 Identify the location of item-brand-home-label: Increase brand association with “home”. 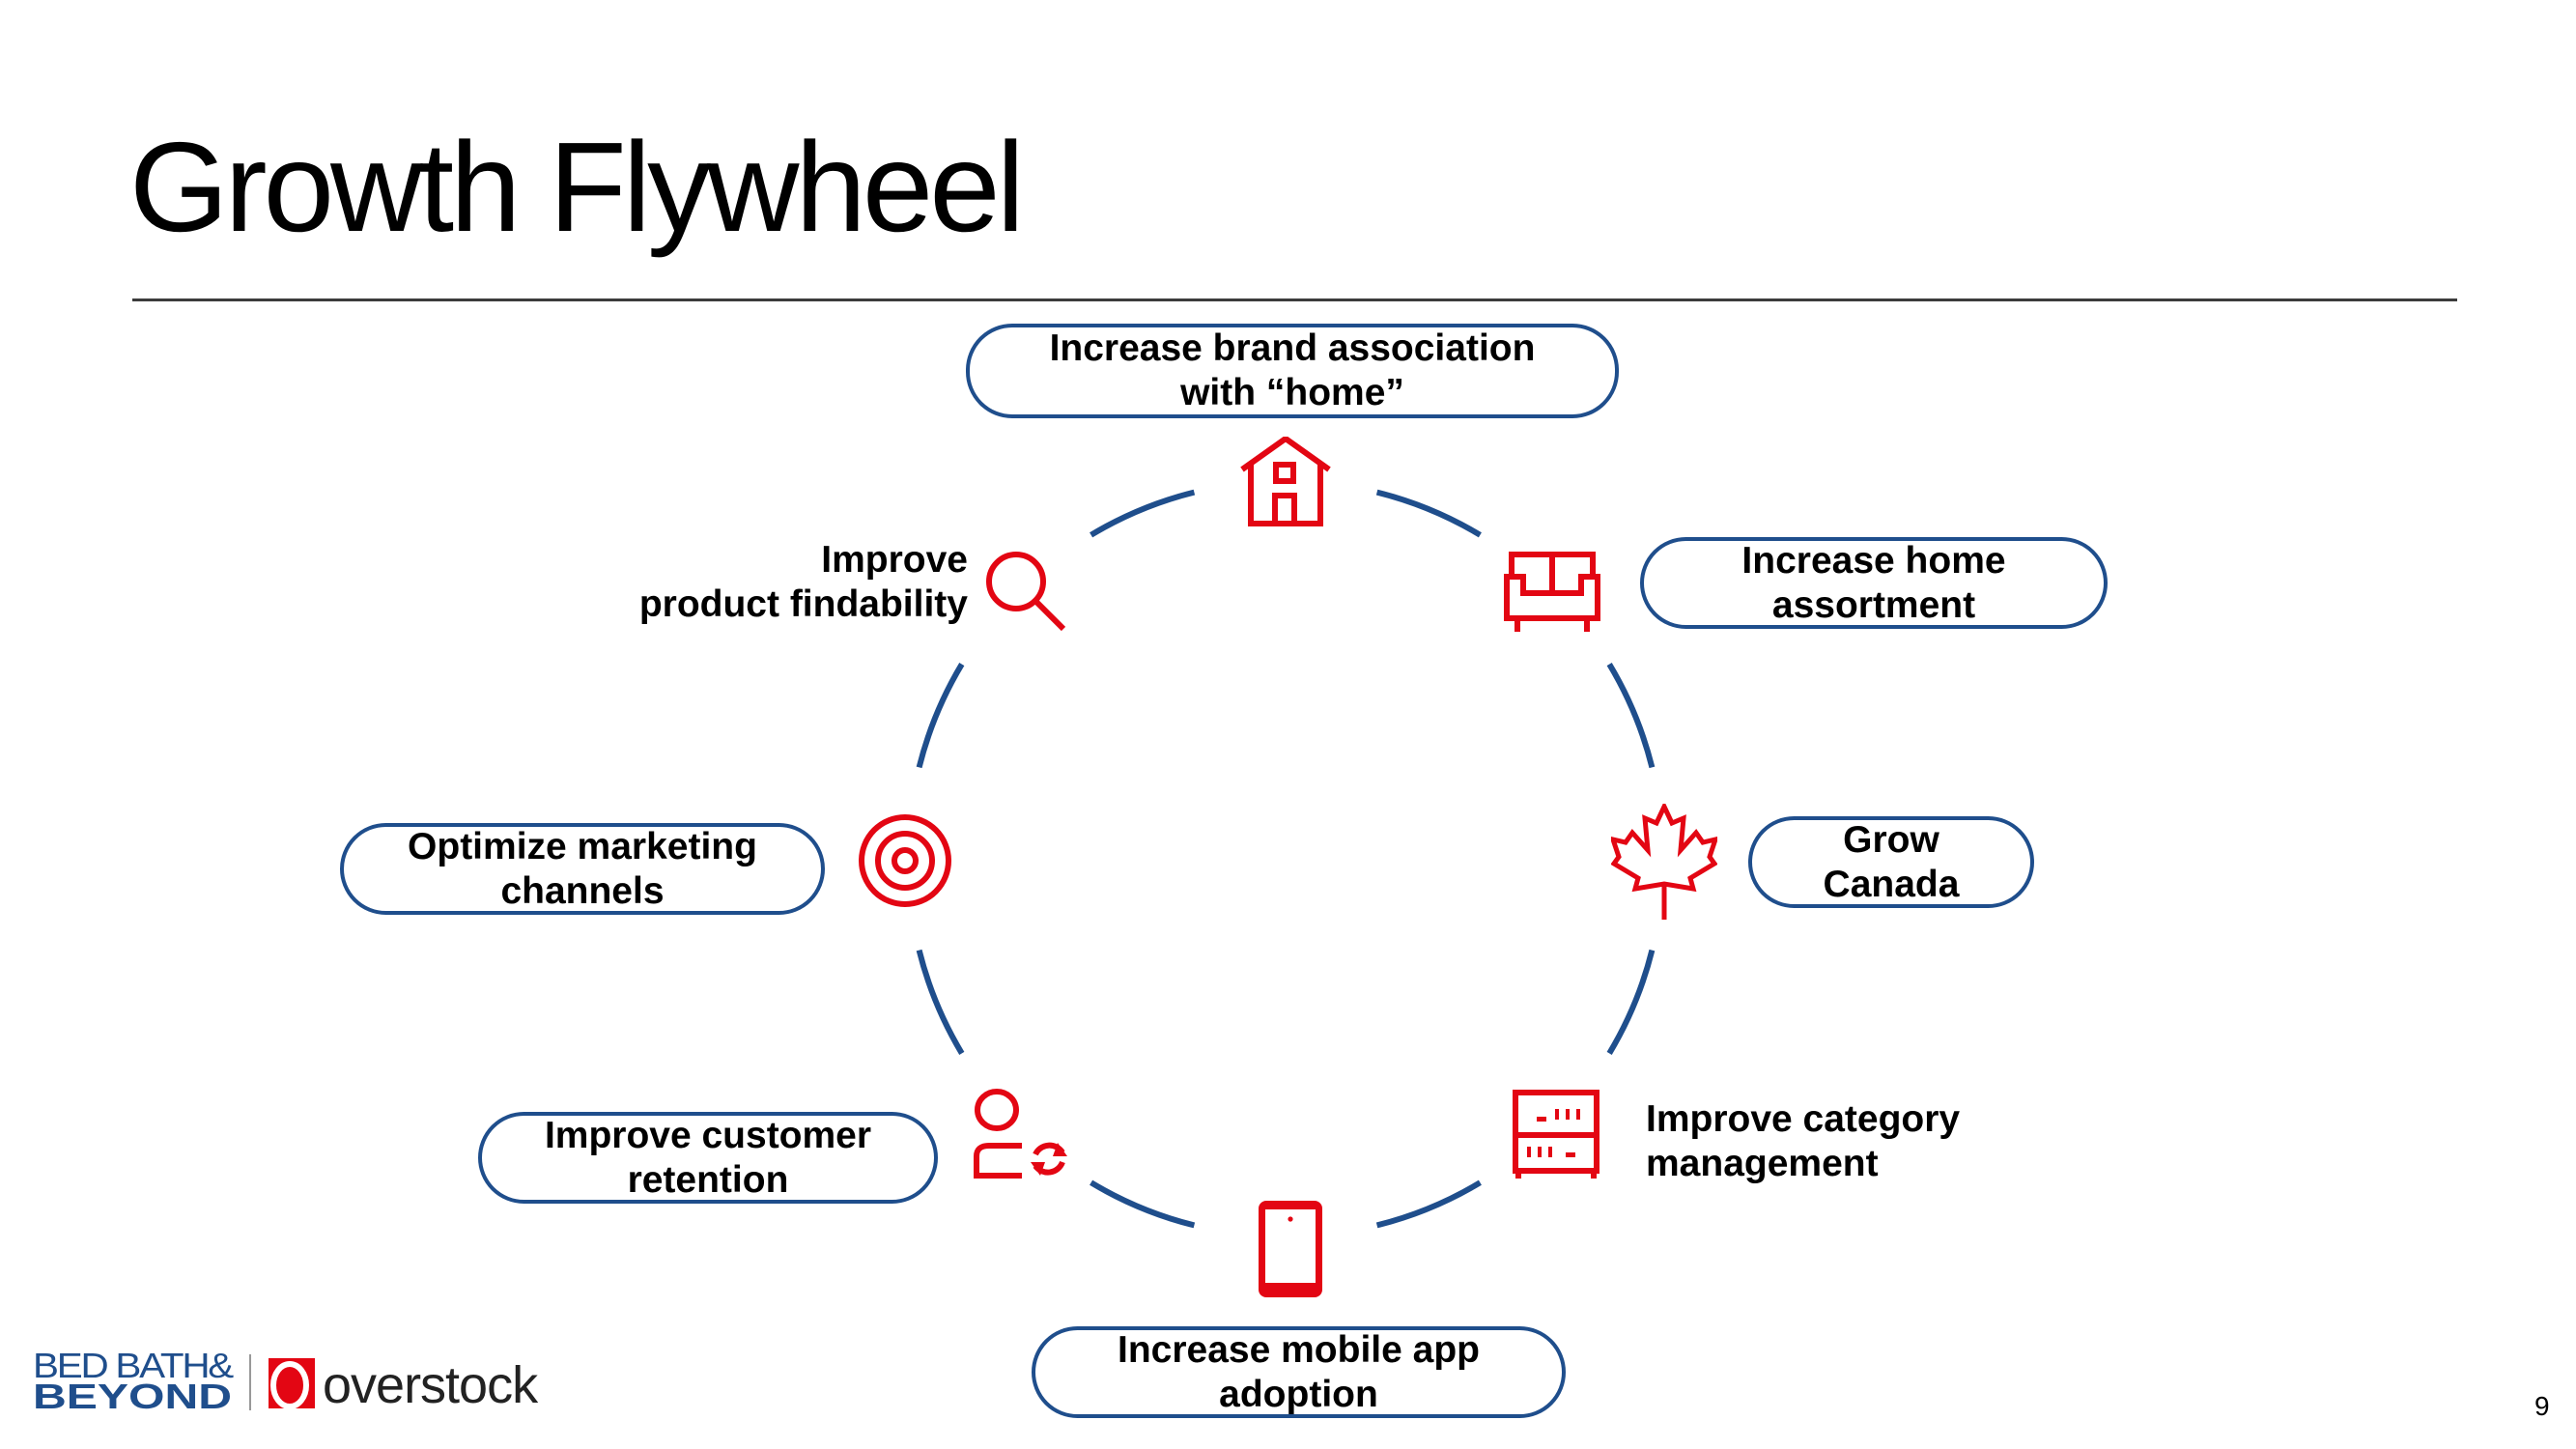
(1292, 370).